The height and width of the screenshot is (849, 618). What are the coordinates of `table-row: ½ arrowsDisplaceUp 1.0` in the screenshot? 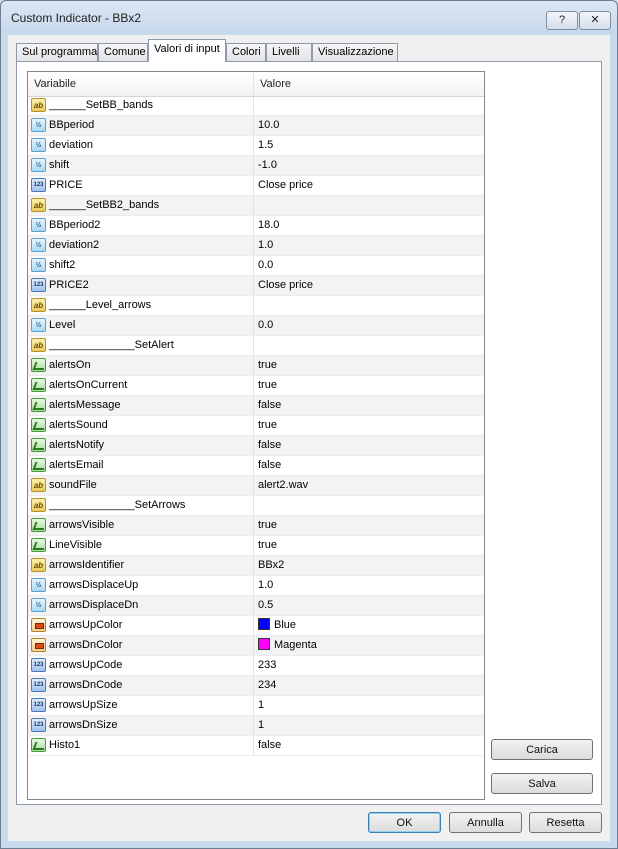 It's located at (256, 586).